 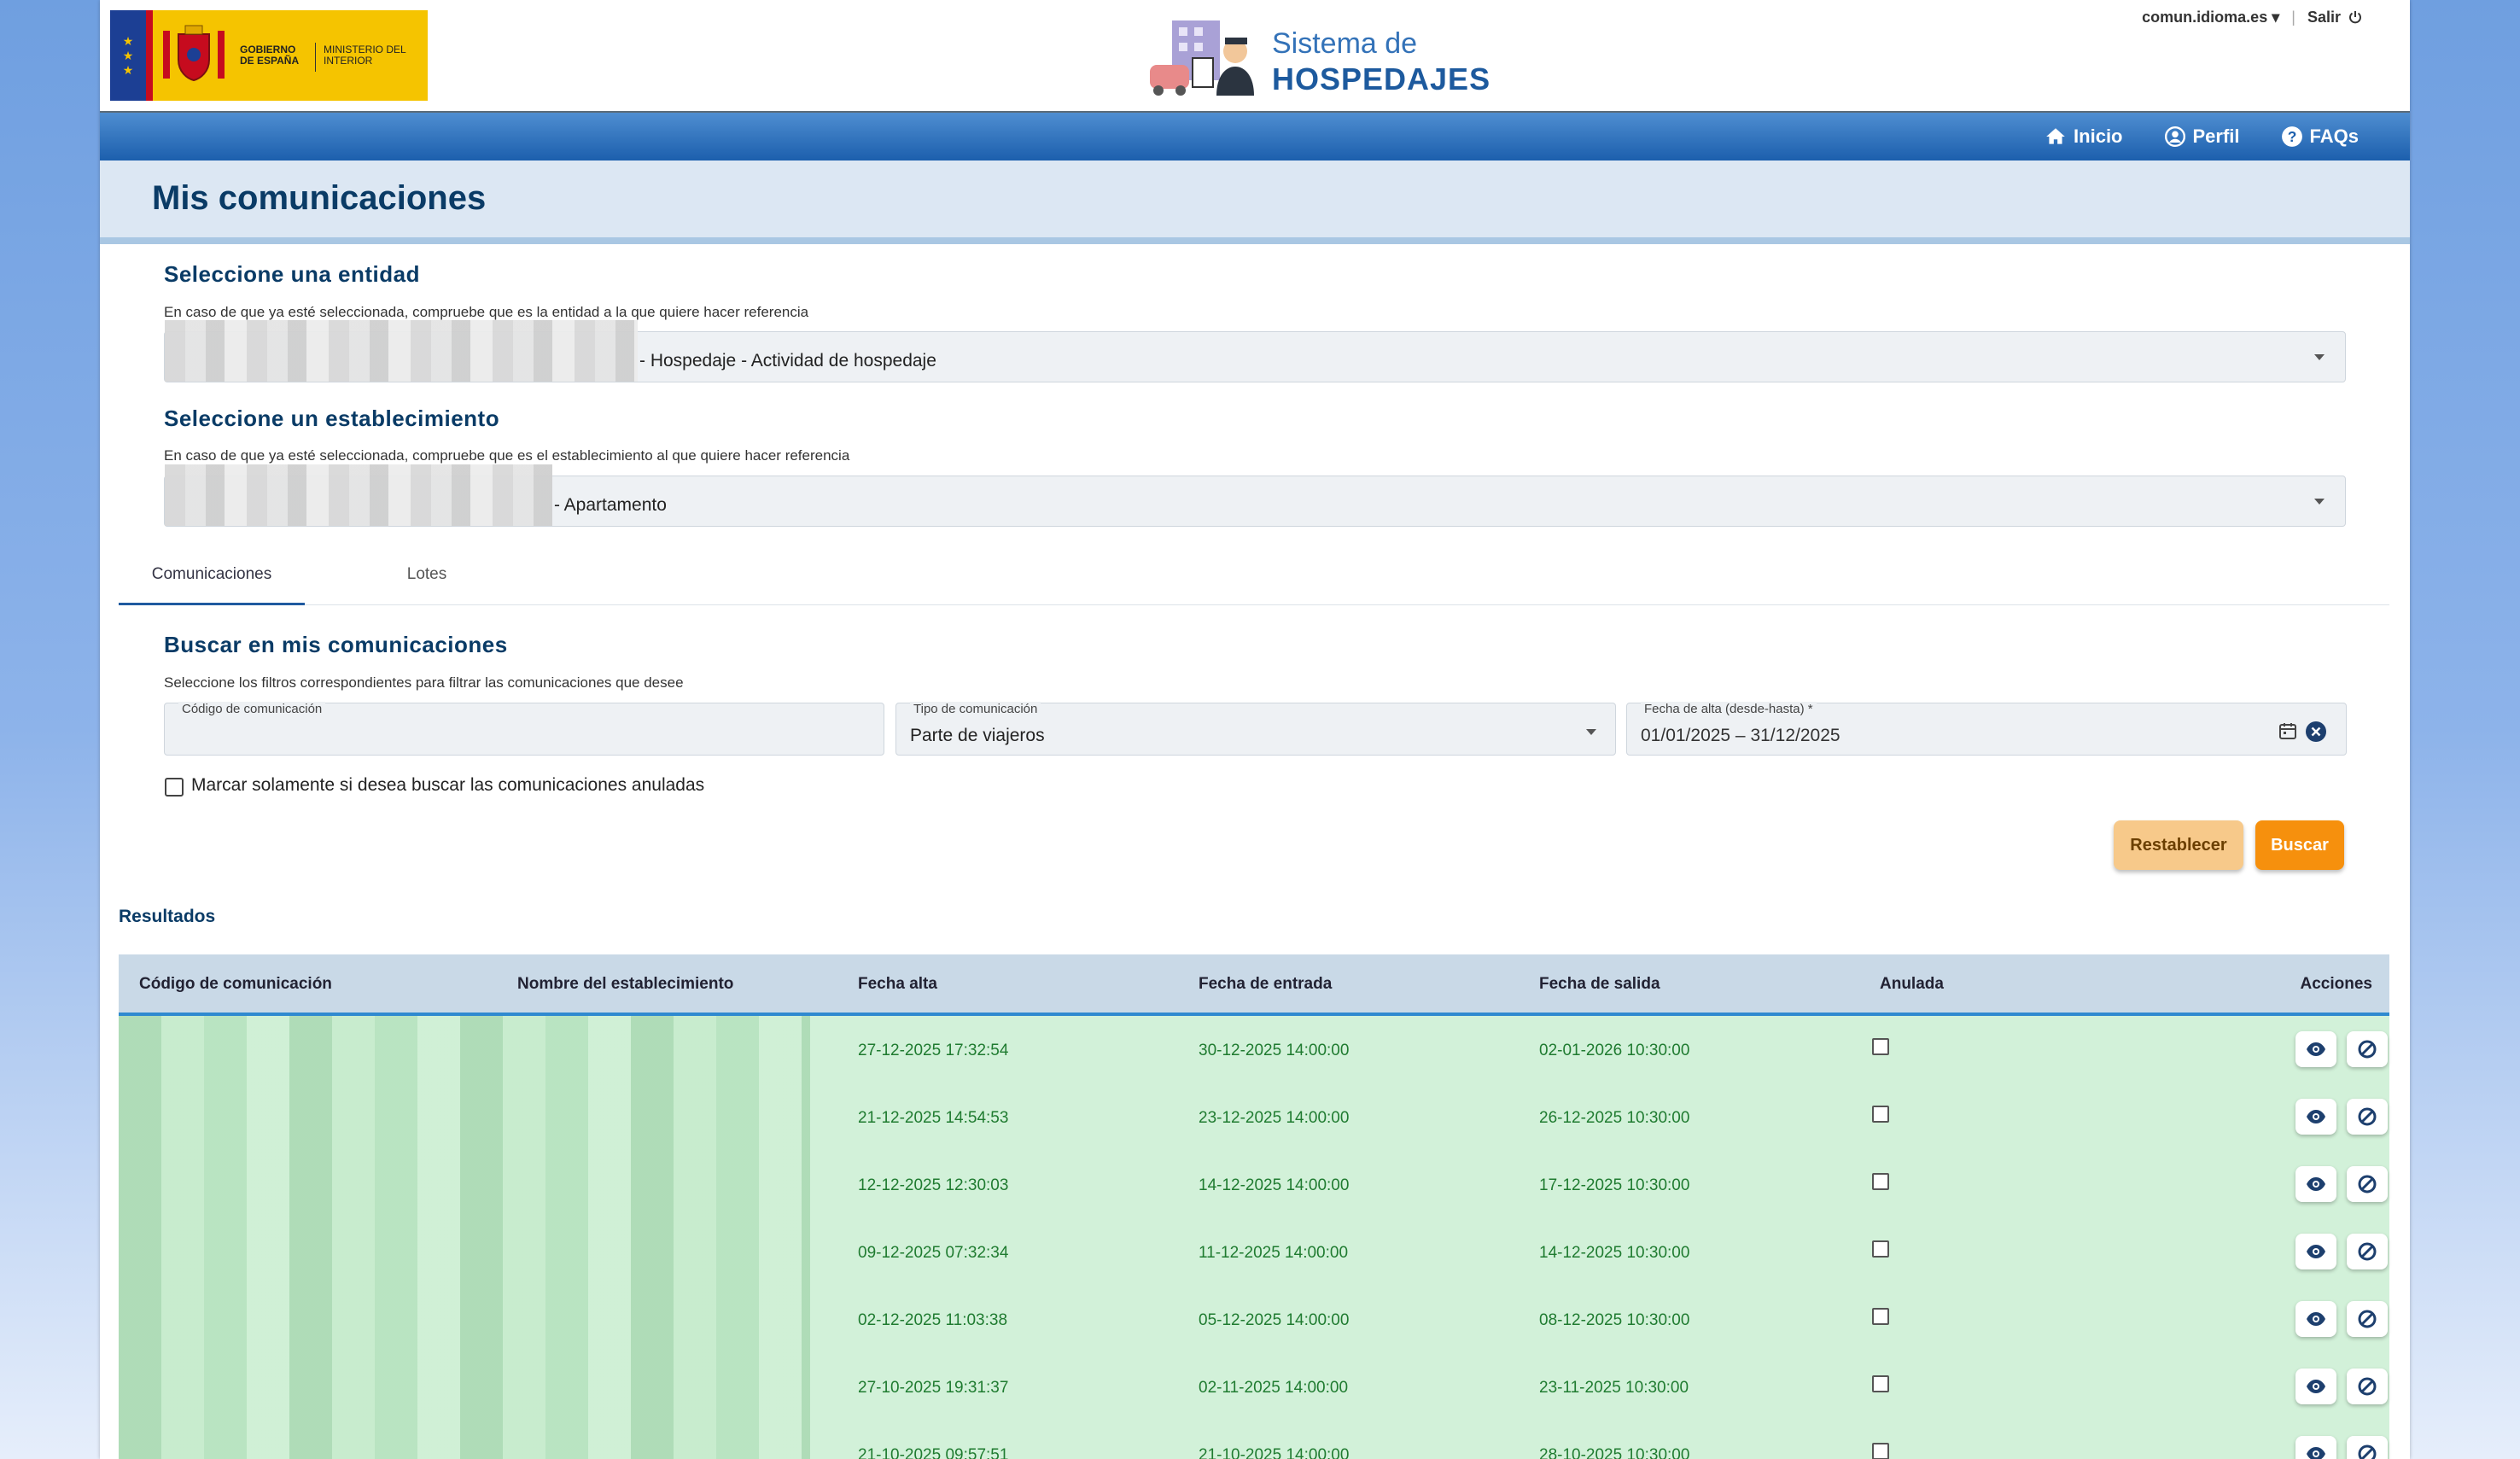 I want to click on app-logo: Sistema de HOSPEDAJES, so click(x=1325, y=58).